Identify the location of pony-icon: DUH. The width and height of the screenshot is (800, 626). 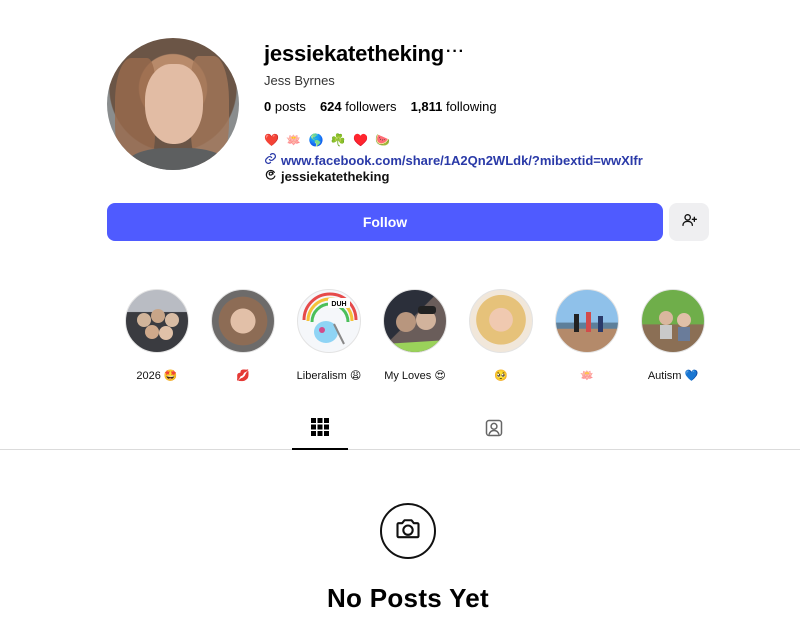
(329, 321).